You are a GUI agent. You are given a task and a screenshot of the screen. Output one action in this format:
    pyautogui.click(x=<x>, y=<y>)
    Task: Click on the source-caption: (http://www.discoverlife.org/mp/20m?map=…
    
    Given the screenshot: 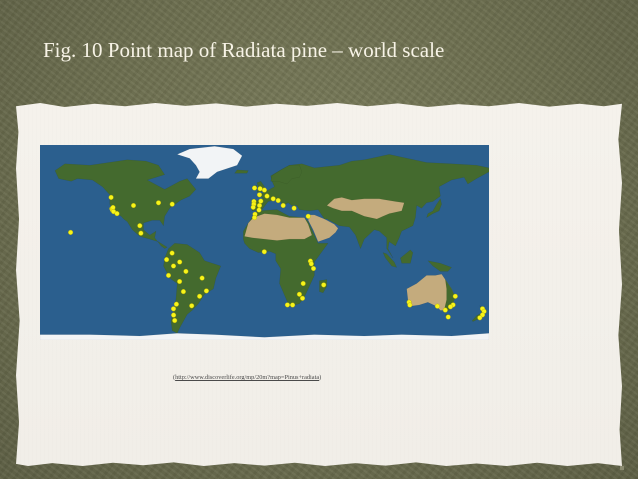 What is the action you would take?
    pyautogui.click(x=247, y=377)
    